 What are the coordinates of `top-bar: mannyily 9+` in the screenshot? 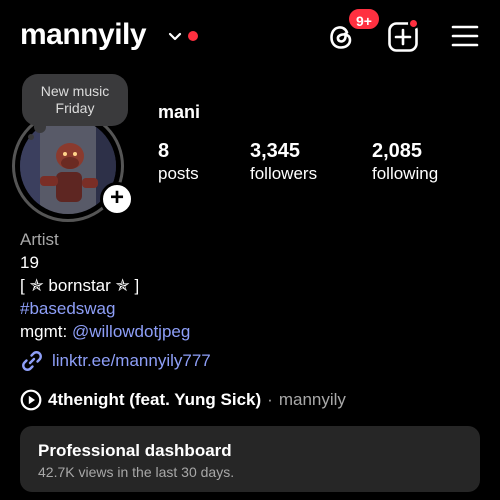 It's located at (250, 36).